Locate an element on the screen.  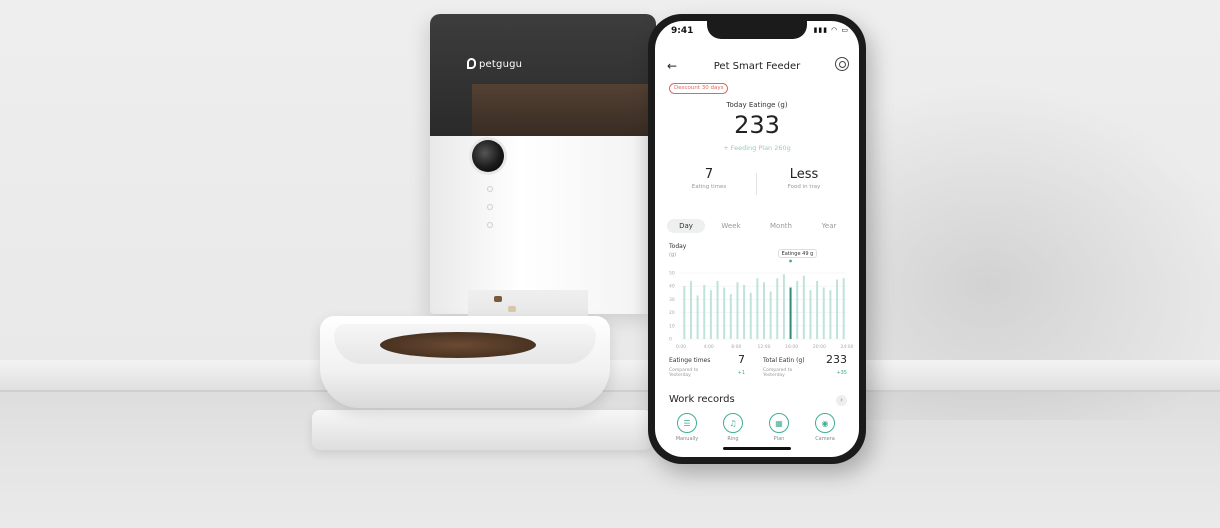
action-label: Ring is located at coordinates (733, 439).